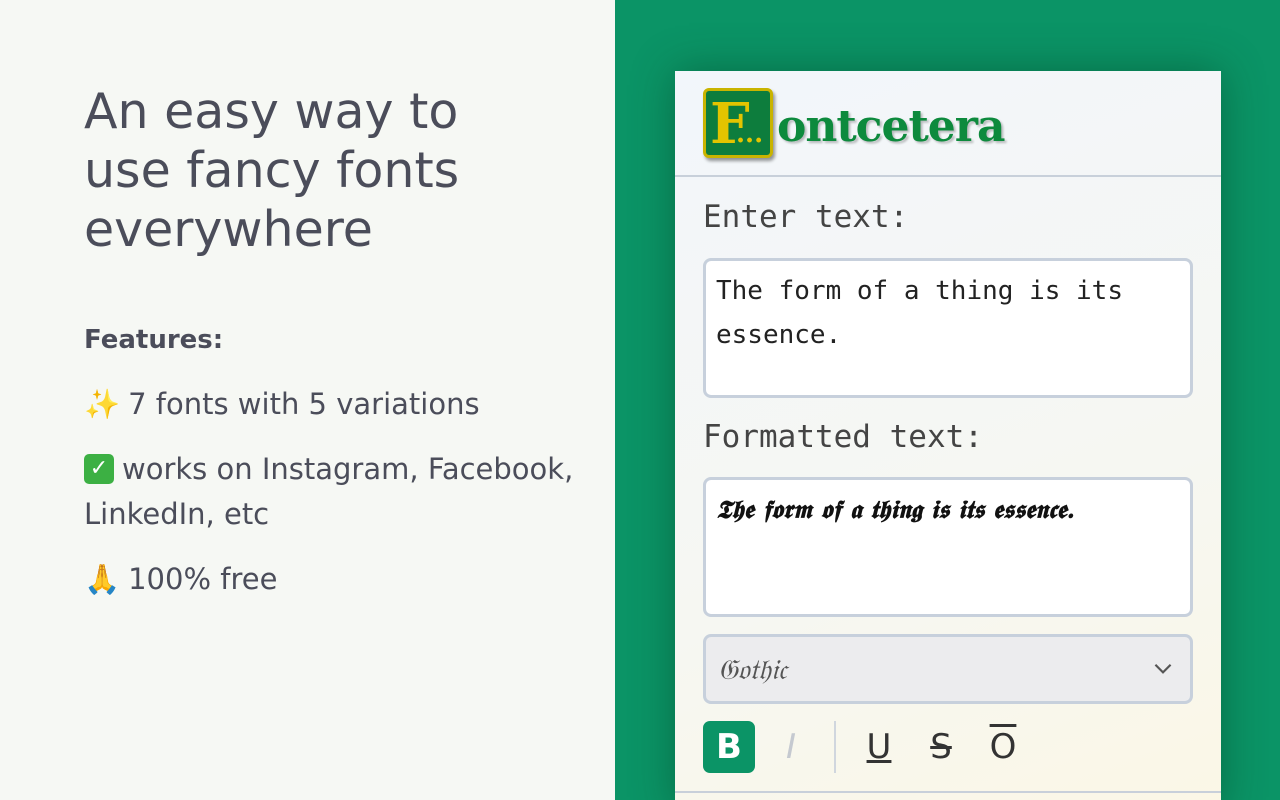  I want to click on formatted-text-label: Formatted text:, so click(843, 437).